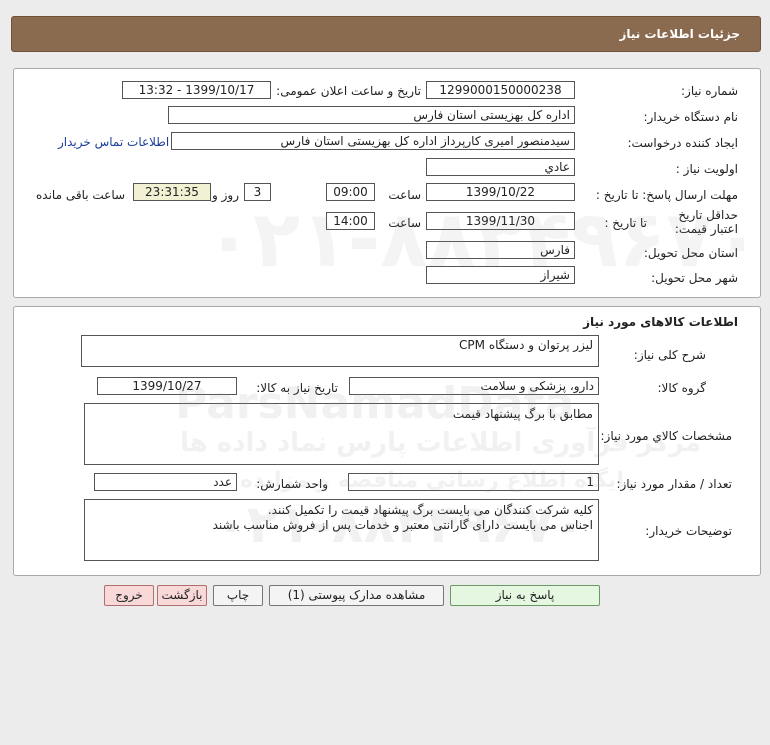 The height and width of the screenshot is (745, 770). Describe the element at coordinates (371, 115) in the screenshot. I see `buyer-field: اداره کل بهزیستی استان فارس` at that location.